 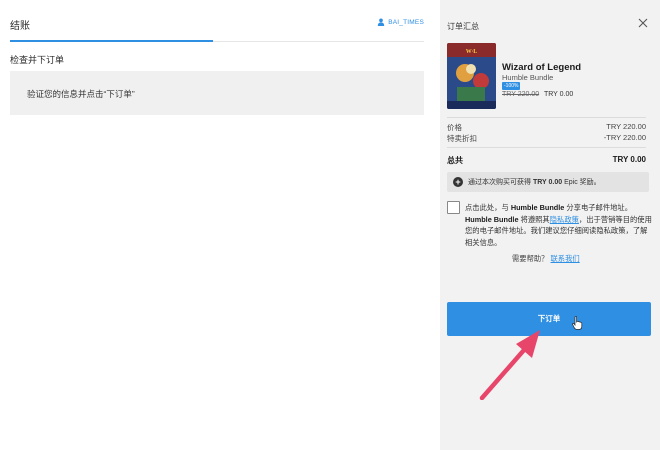 What do you see at coordinates (643, 23) in the screenshot?
I see `close-icon` at bounding box center [643, 23].